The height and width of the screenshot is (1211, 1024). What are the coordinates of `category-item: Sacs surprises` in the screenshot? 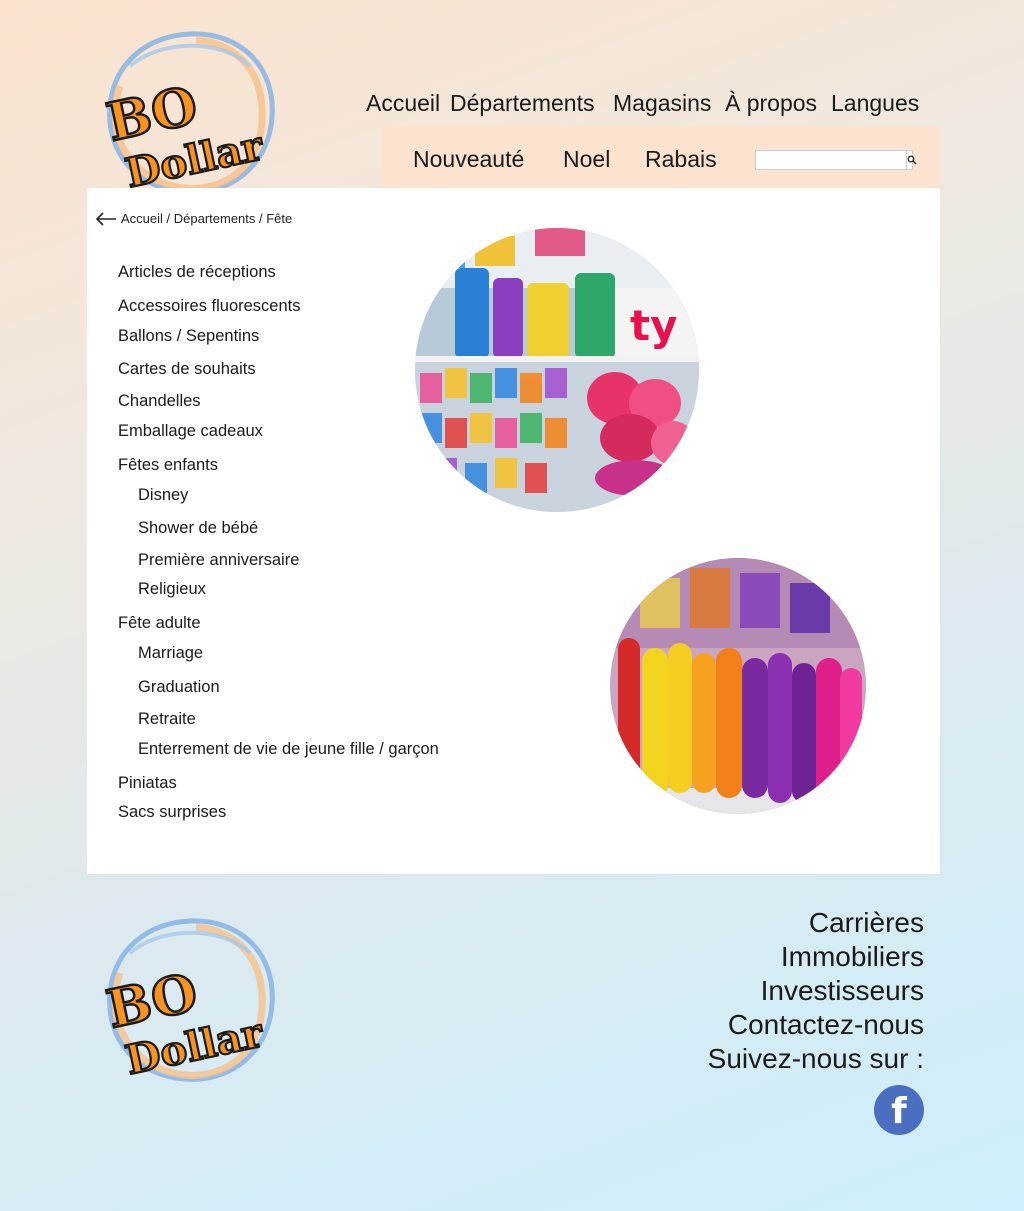 It's located at (172, 812).